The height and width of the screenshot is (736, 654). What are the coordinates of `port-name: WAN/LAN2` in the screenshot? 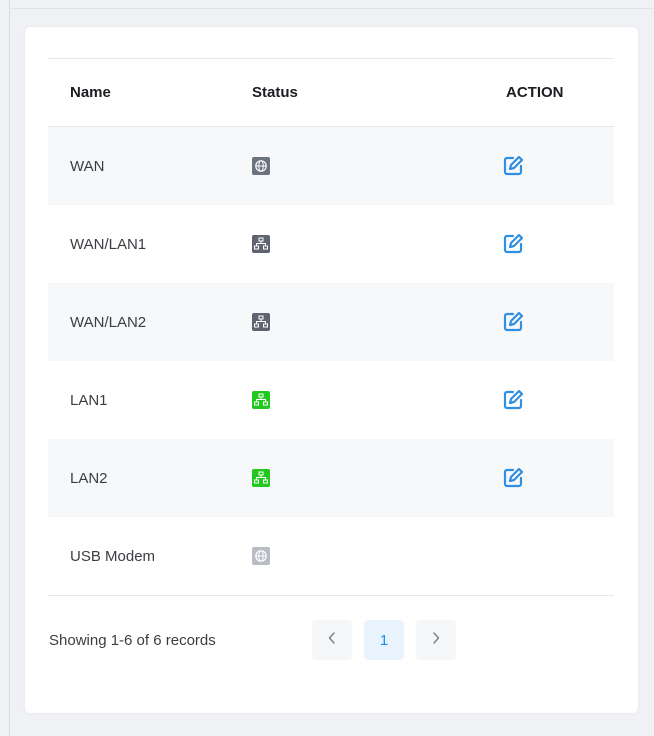 It's located at (108, 322).